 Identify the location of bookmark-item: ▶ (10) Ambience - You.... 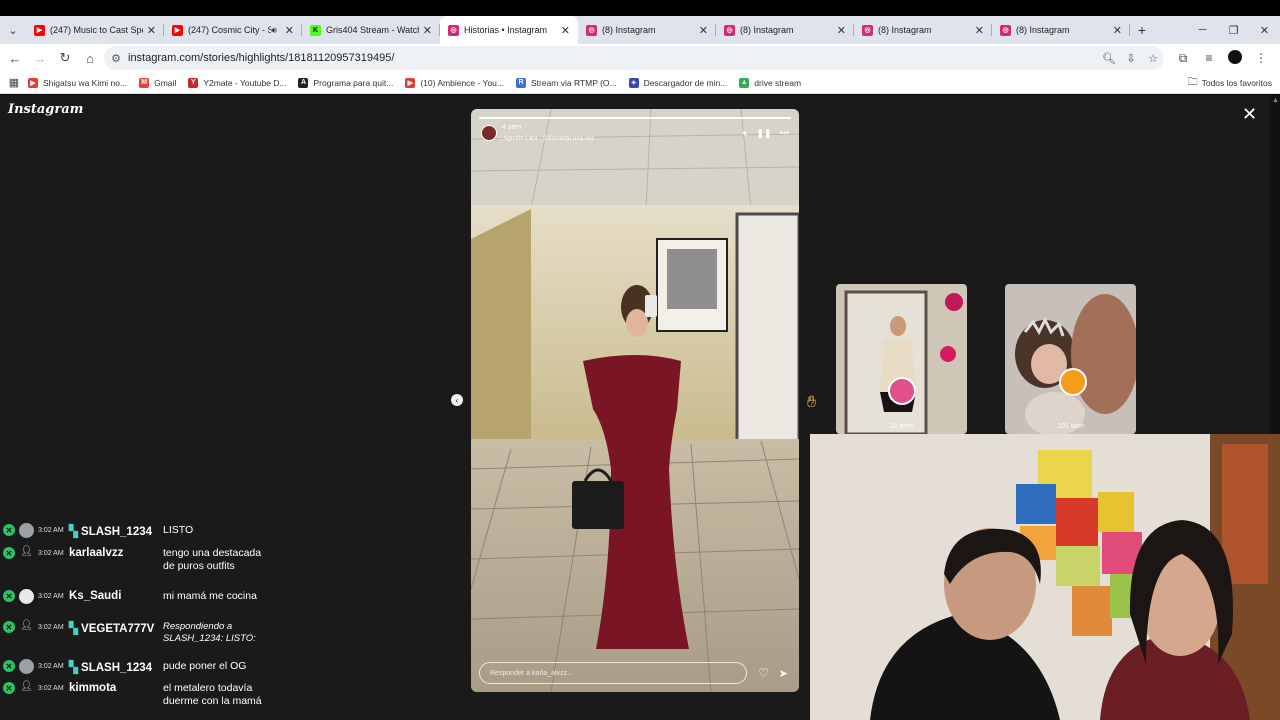
(454, 82).